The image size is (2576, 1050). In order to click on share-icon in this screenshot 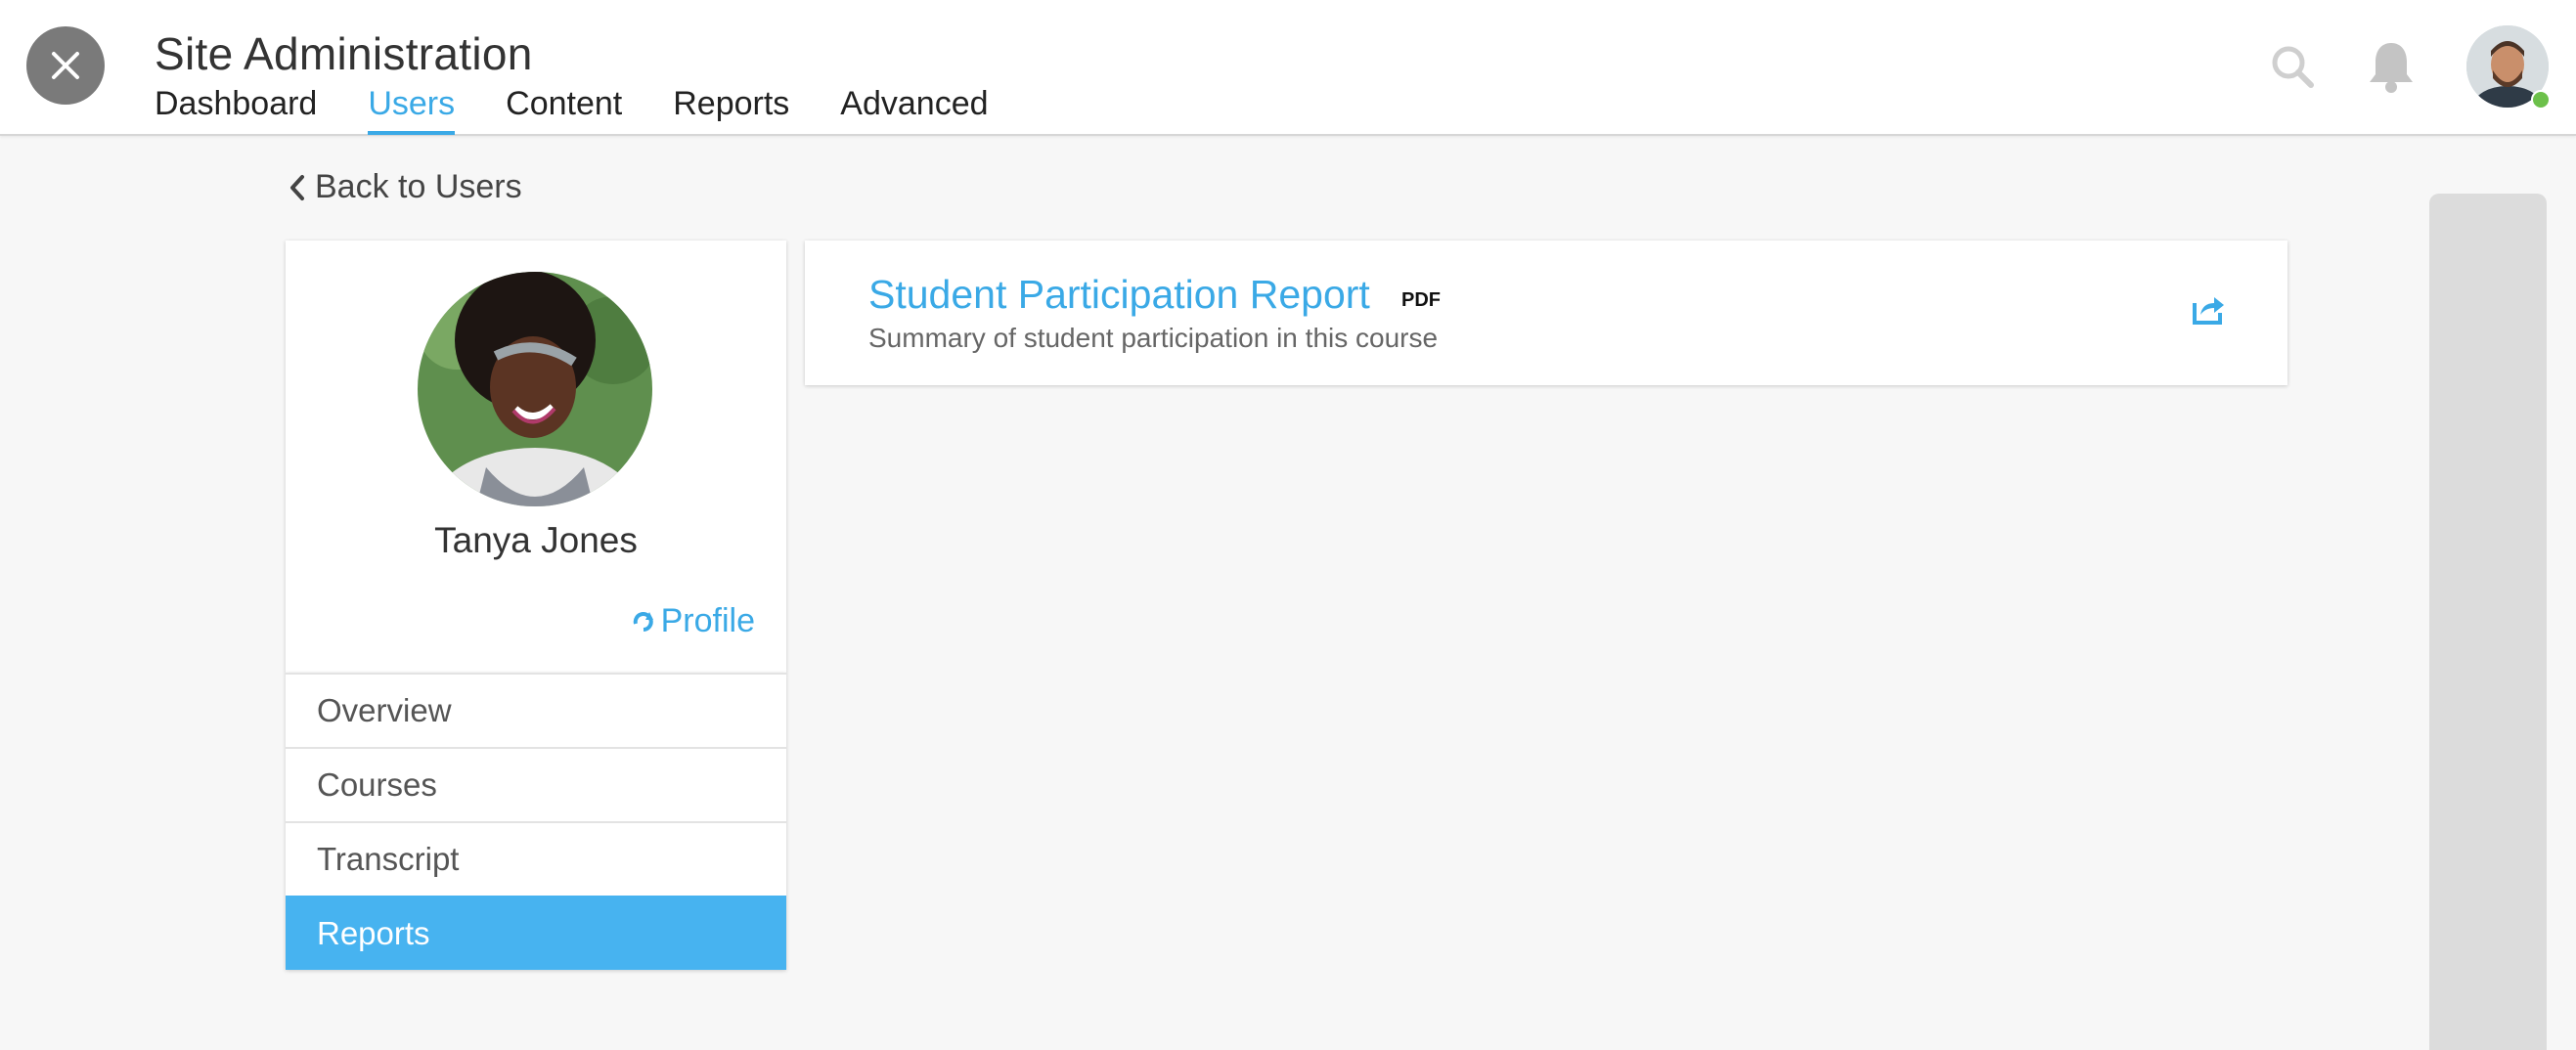, I will do `click(2208, 311)`.